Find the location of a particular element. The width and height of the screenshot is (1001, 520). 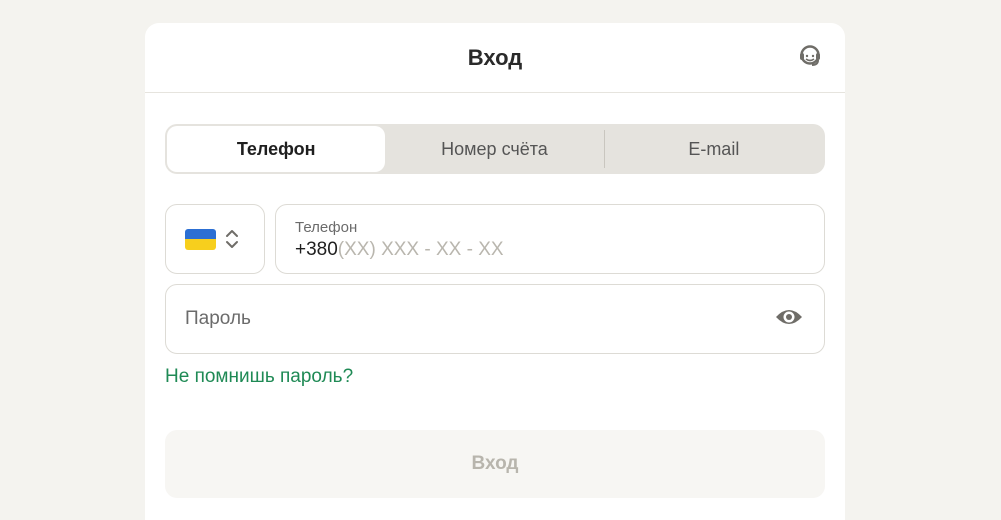

tab-label: Телефон is located at coordinates (276, 148).